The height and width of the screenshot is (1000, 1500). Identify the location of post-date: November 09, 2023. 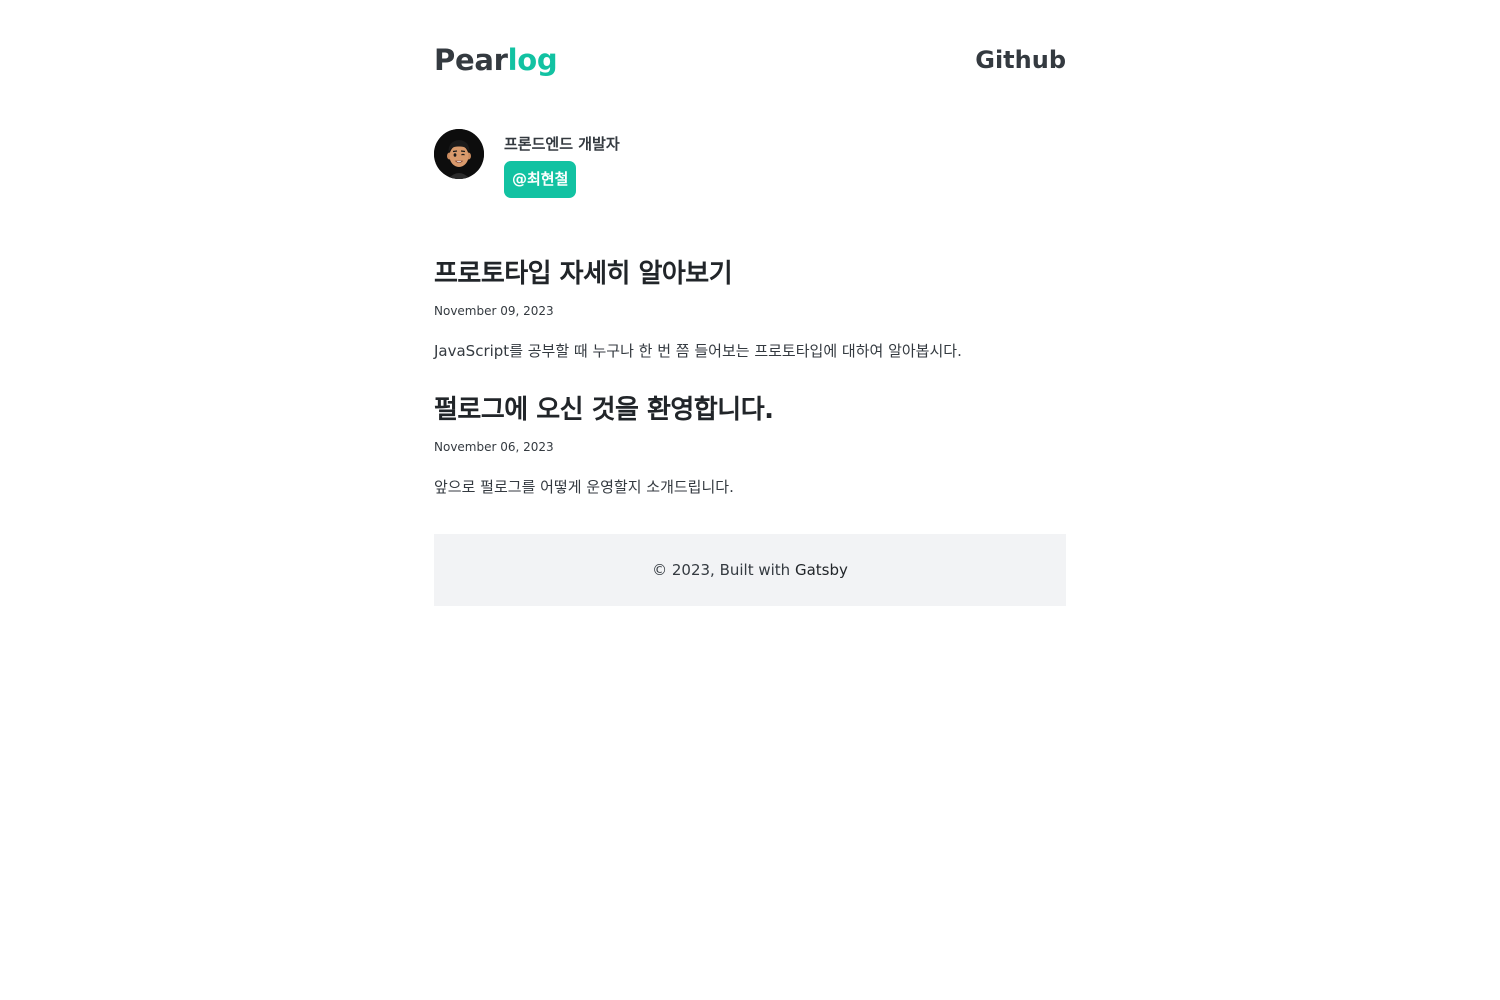
(494, 311).